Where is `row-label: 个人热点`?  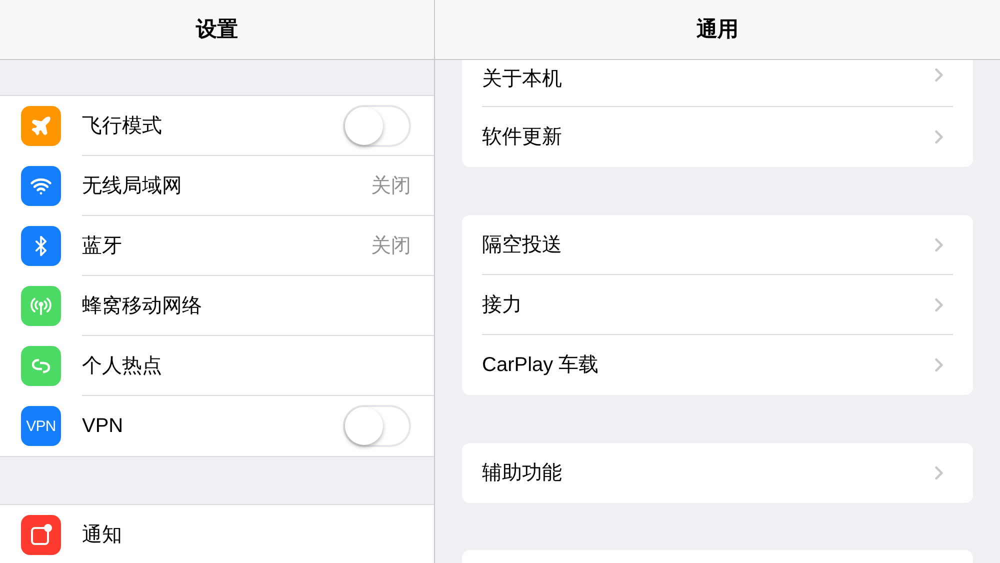
row-label: 个人热点 is located at coordinates (122, 366).